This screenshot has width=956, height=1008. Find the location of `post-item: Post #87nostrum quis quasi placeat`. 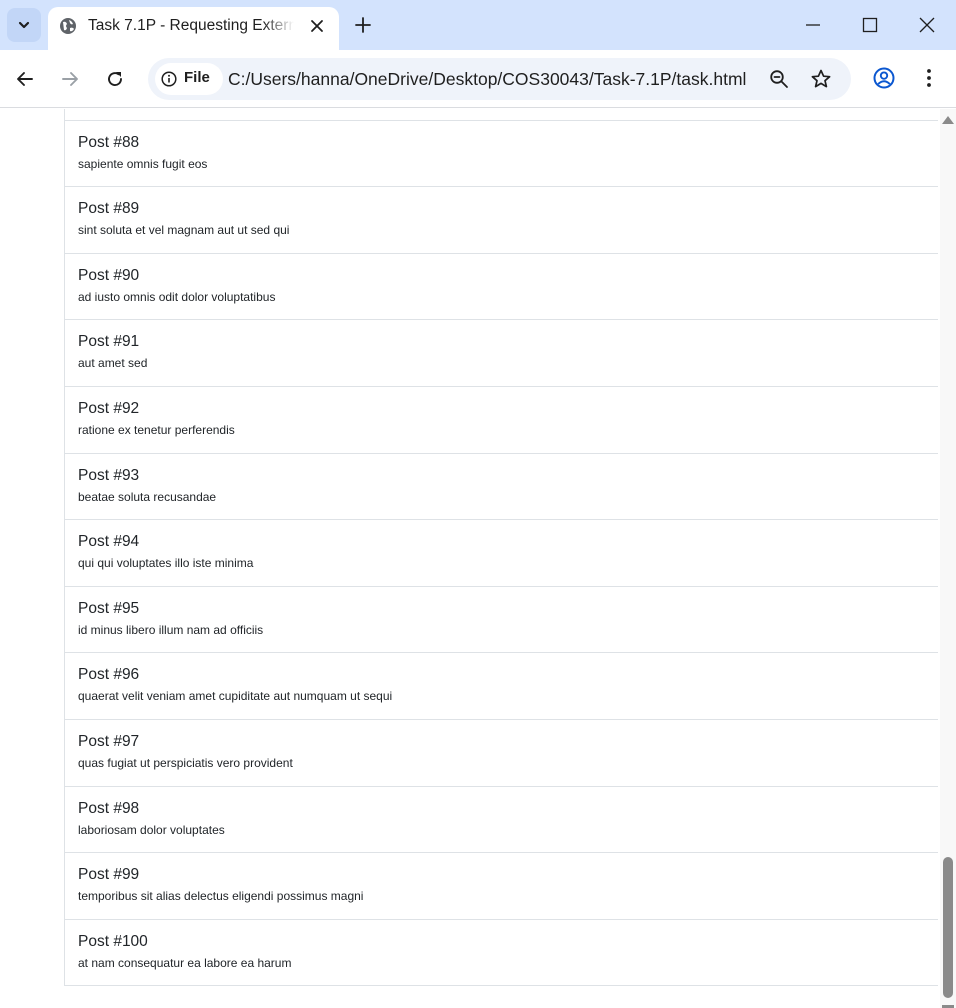

post-item: Post #87nostrum quis quasi placeat is located at coordinates (501, 115).